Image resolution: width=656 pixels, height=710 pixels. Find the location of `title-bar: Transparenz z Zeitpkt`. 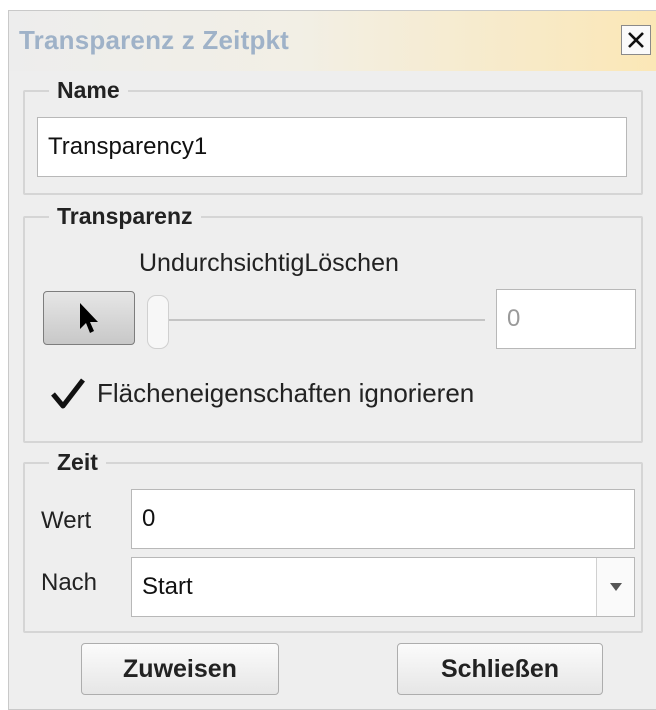

title-bar: Transparenz z Zeitpkt is located at coordinates (332, 41).